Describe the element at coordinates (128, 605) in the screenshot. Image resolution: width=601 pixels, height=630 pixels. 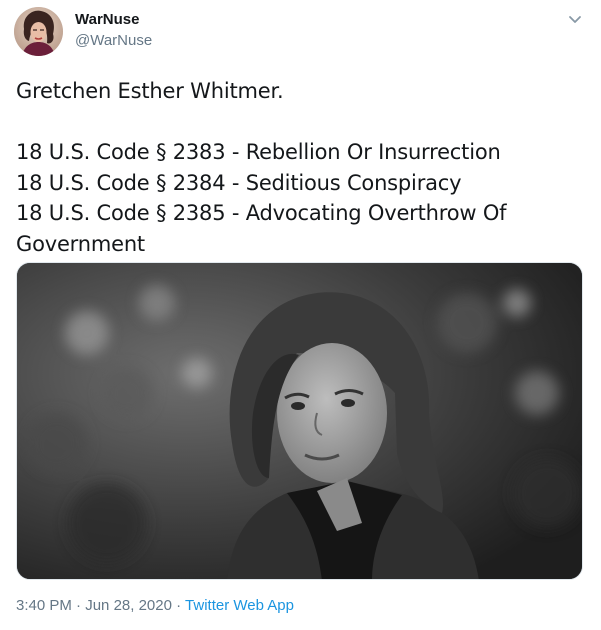
I see `tweet-date: Jun 28, 2020` at that location.